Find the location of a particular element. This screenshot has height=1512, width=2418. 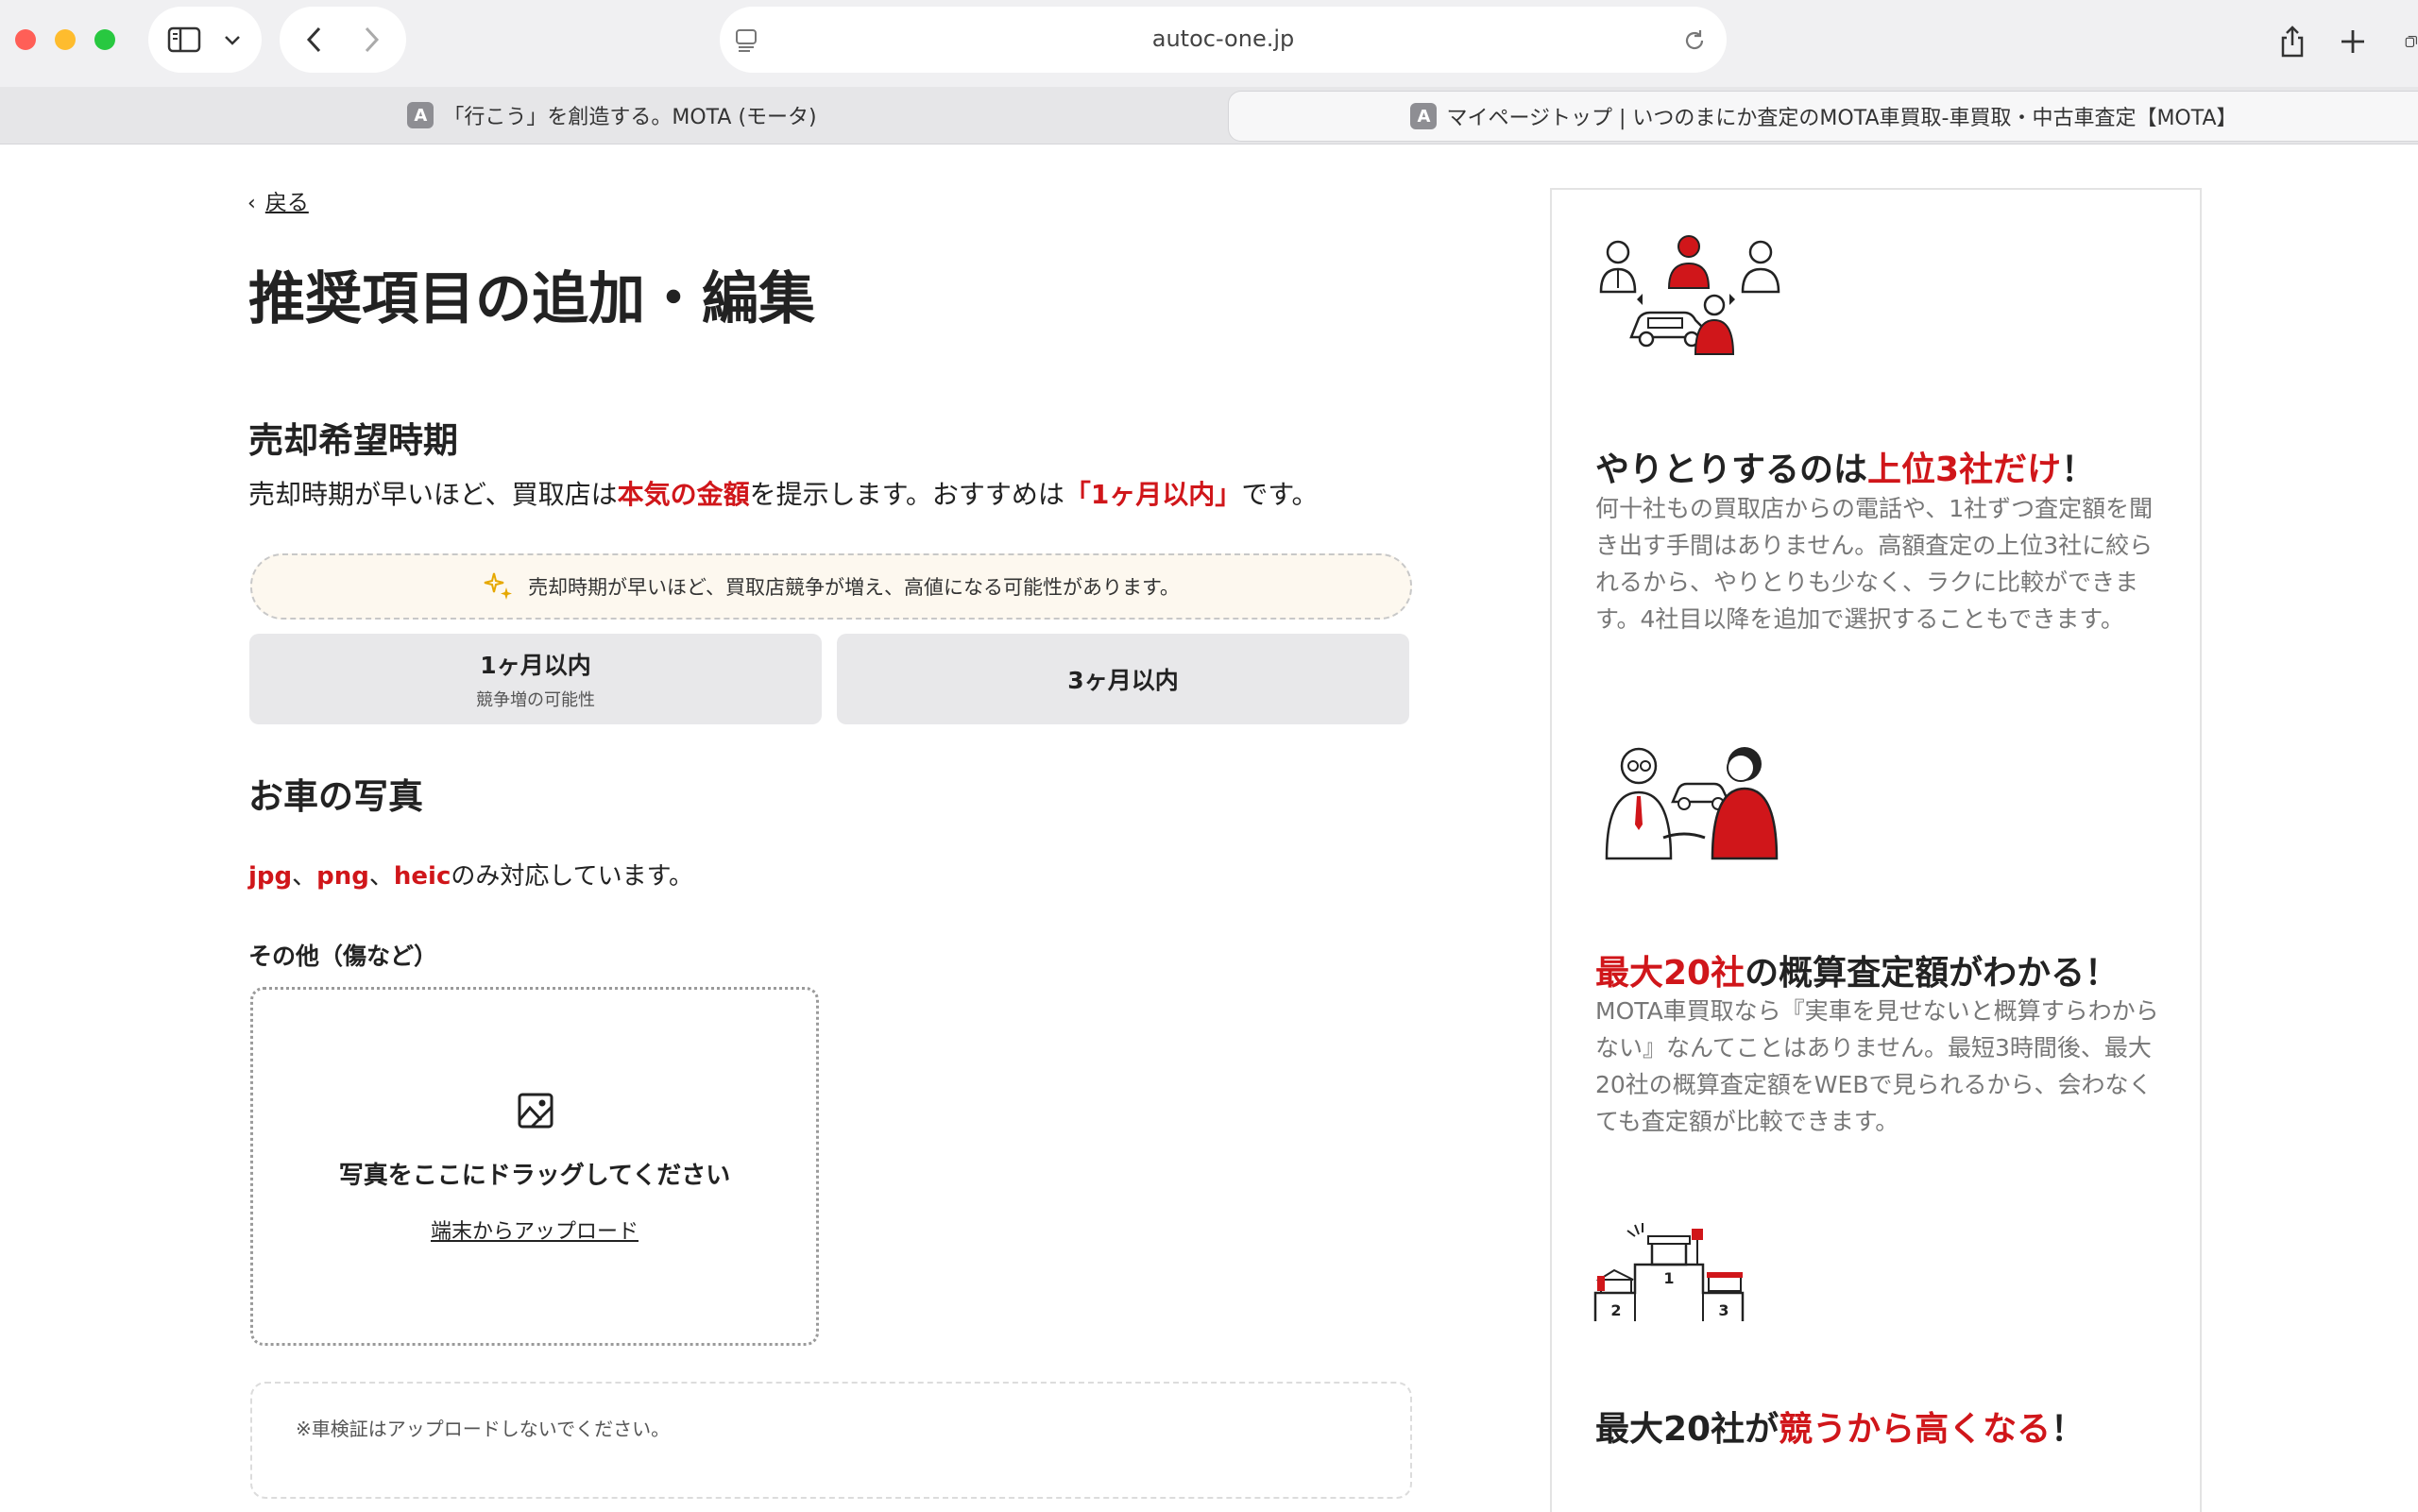

desc-highlight: 本気の金額 is located at coordinates (683, 494).